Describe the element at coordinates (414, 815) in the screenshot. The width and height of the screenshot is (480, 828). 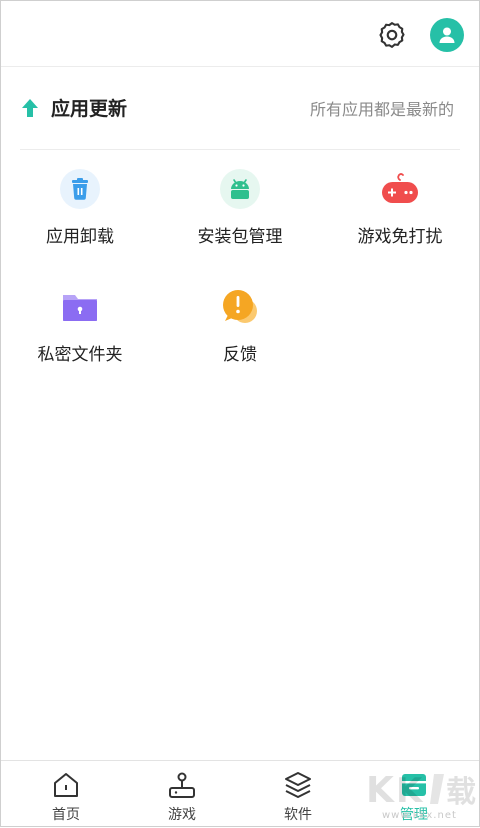
I see `nav-label: 管理` at that location.